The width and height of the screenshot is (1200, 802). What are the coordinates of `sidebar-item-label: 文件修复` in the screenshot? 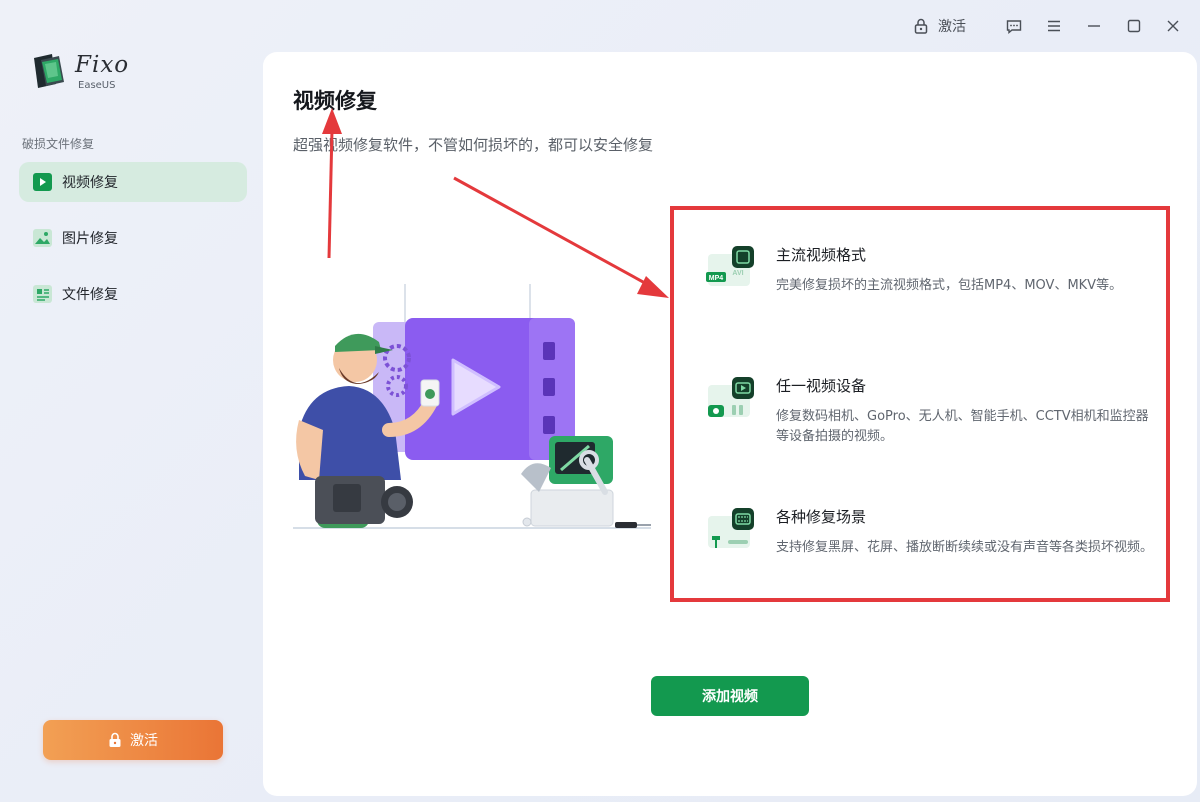 It's located at (90, 295).